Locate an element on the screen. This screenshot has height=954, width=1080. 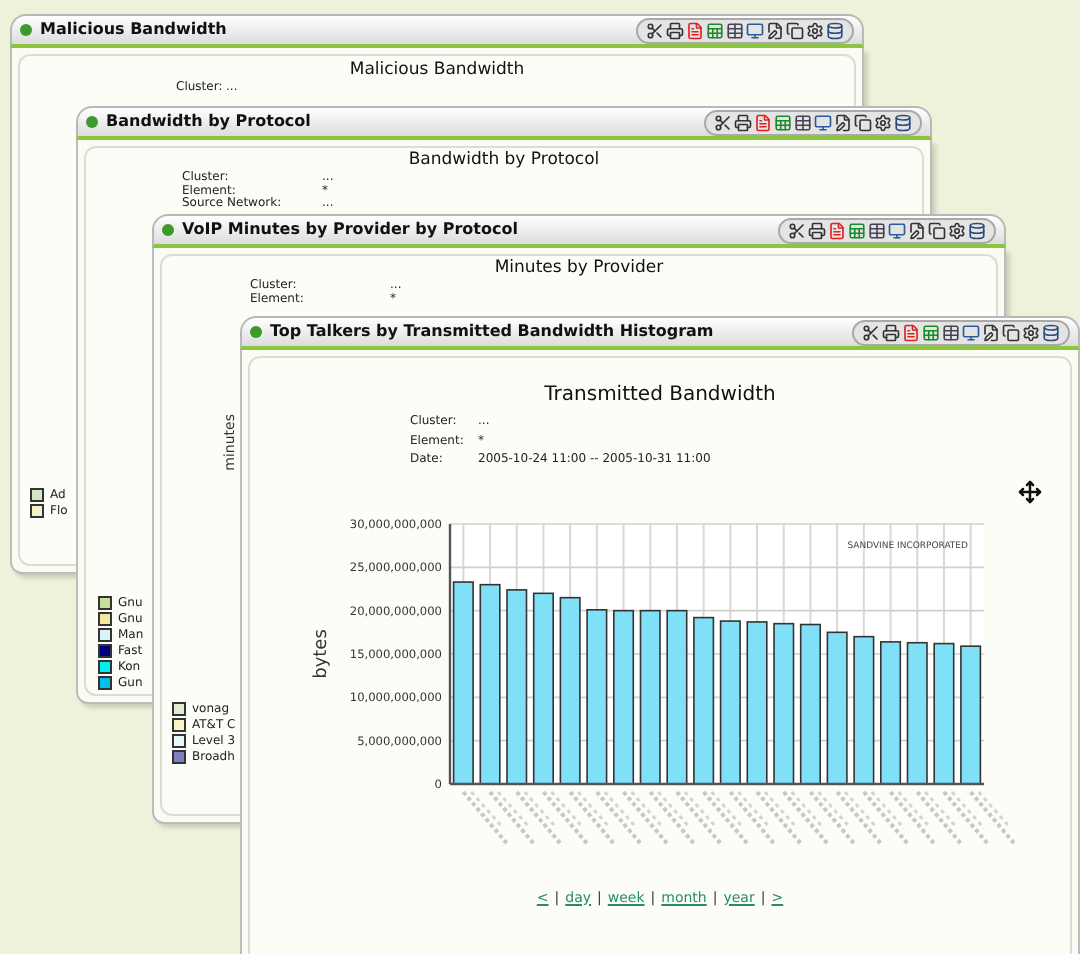
report-title: Transmitted Bandwidth is located at coordinates (660, 396).